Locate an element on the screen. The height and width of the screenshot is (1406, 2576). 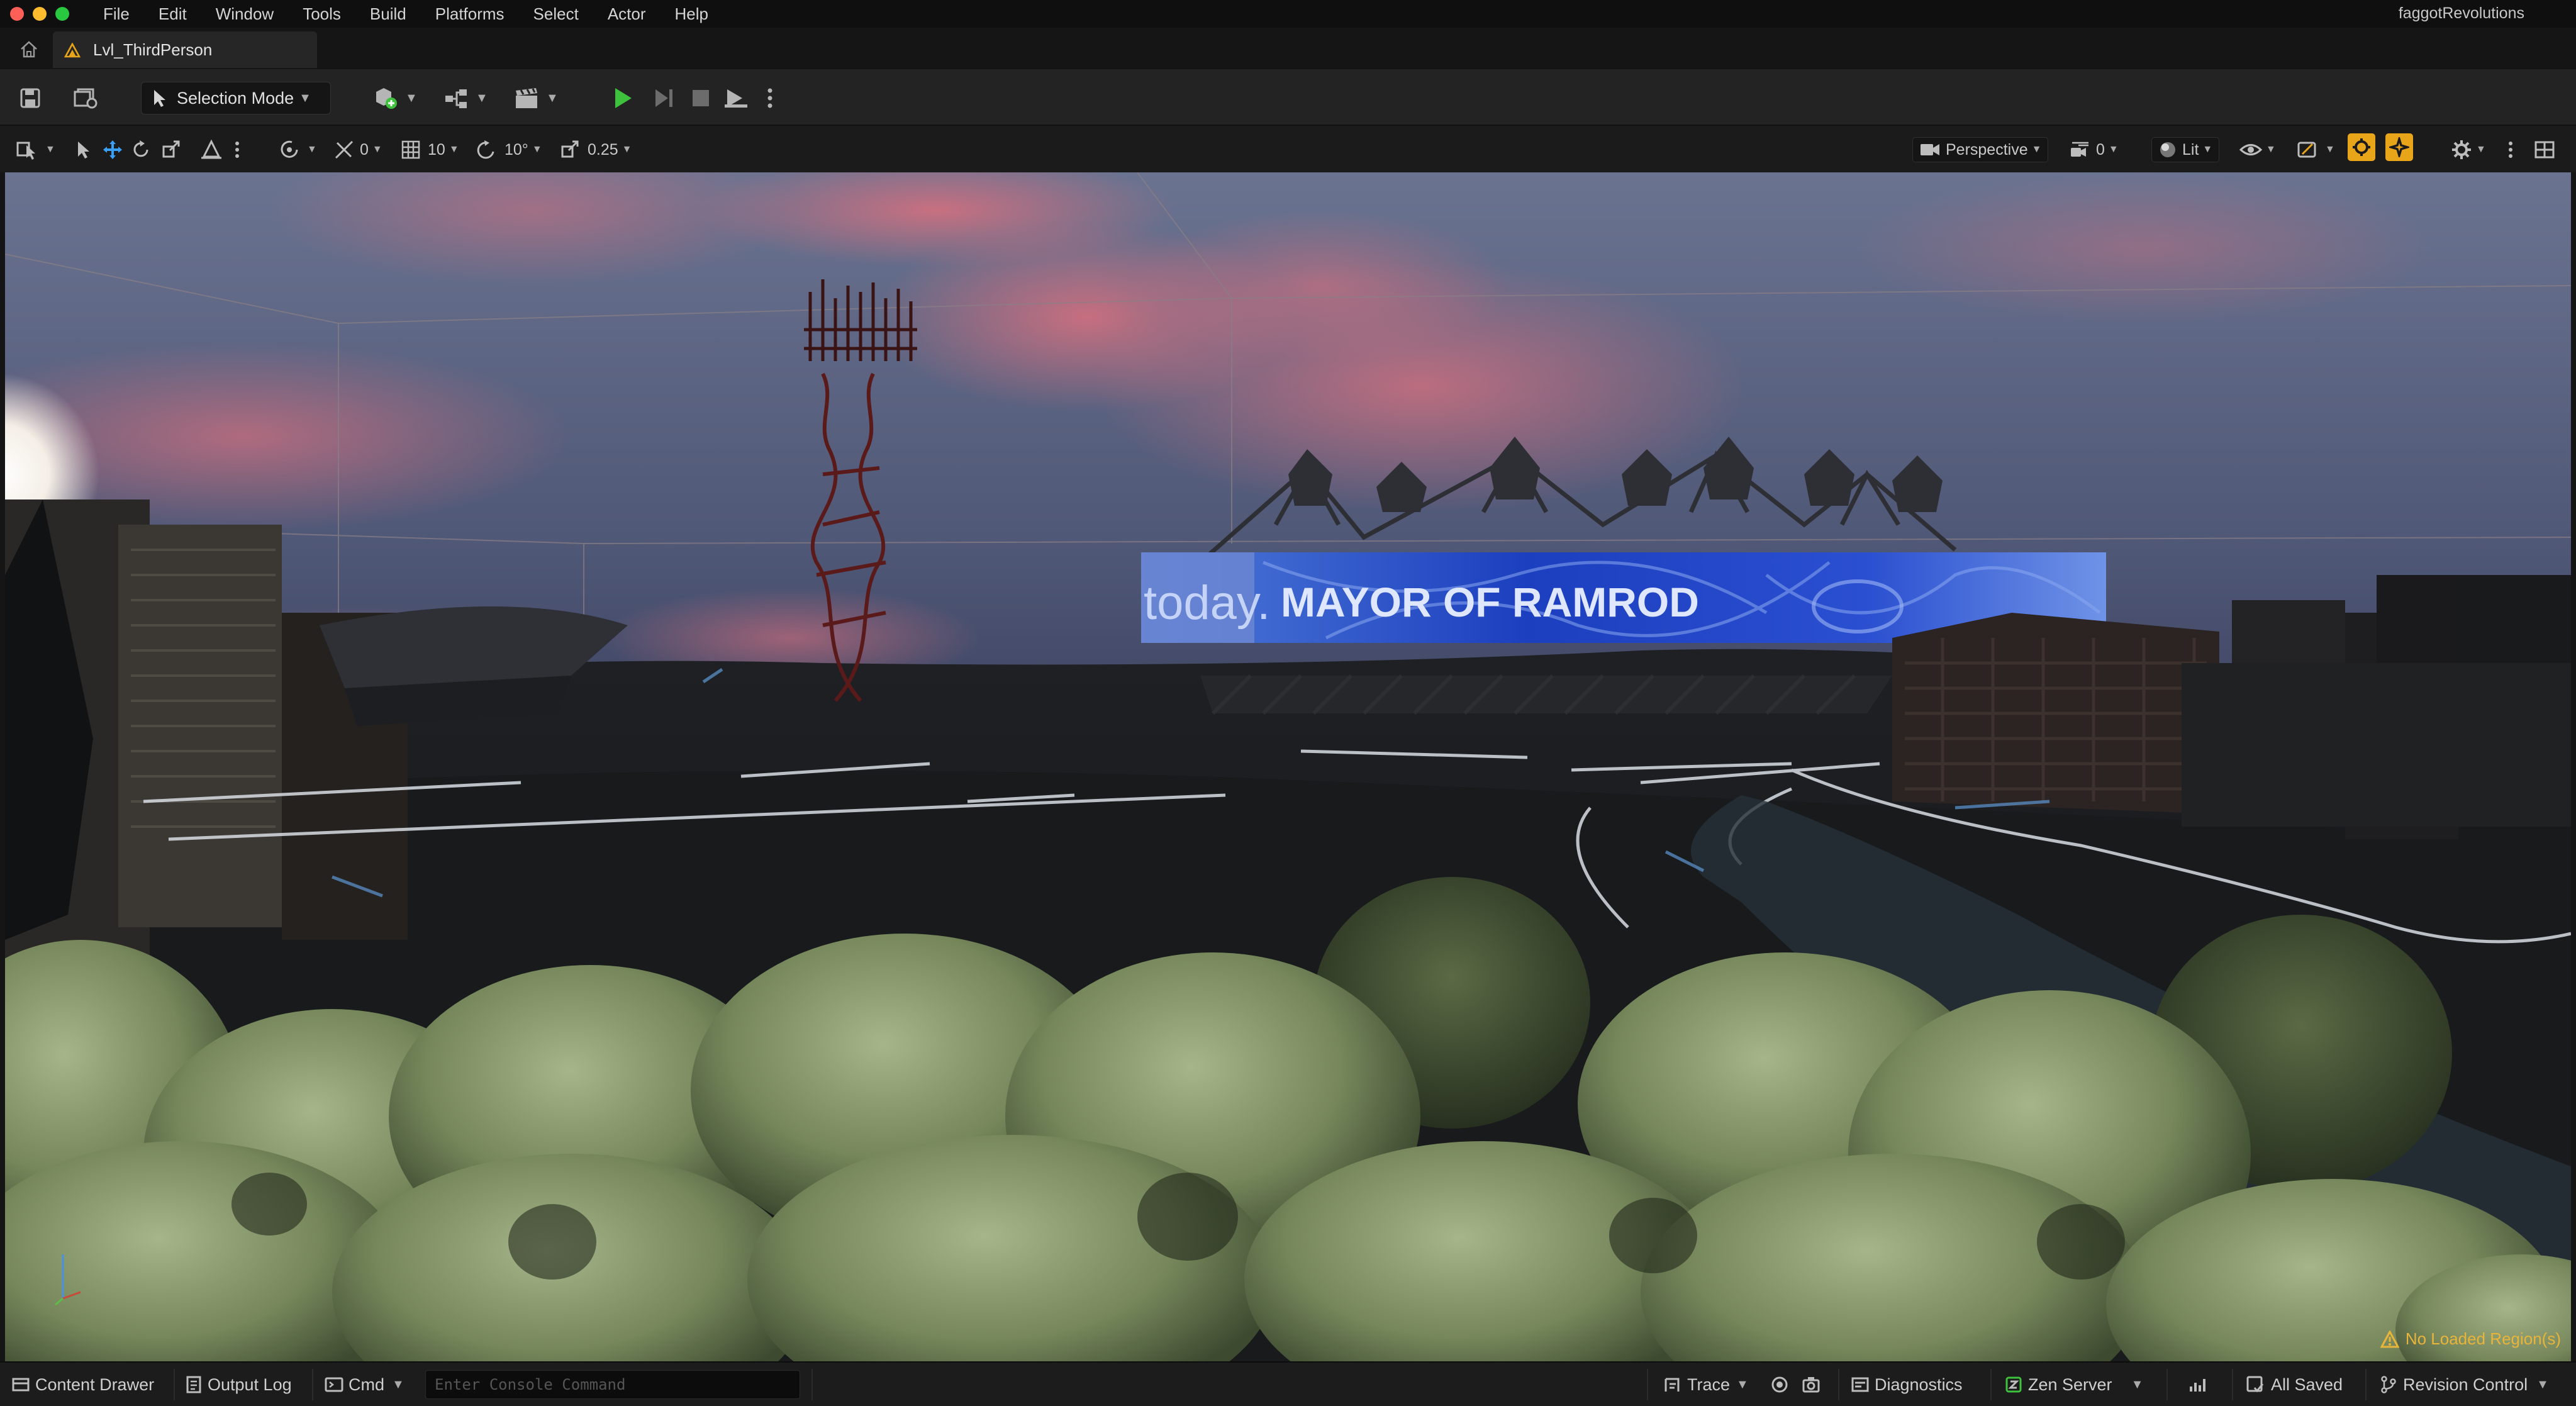
more-vertical-icon is located at coordinates (2510, 150).